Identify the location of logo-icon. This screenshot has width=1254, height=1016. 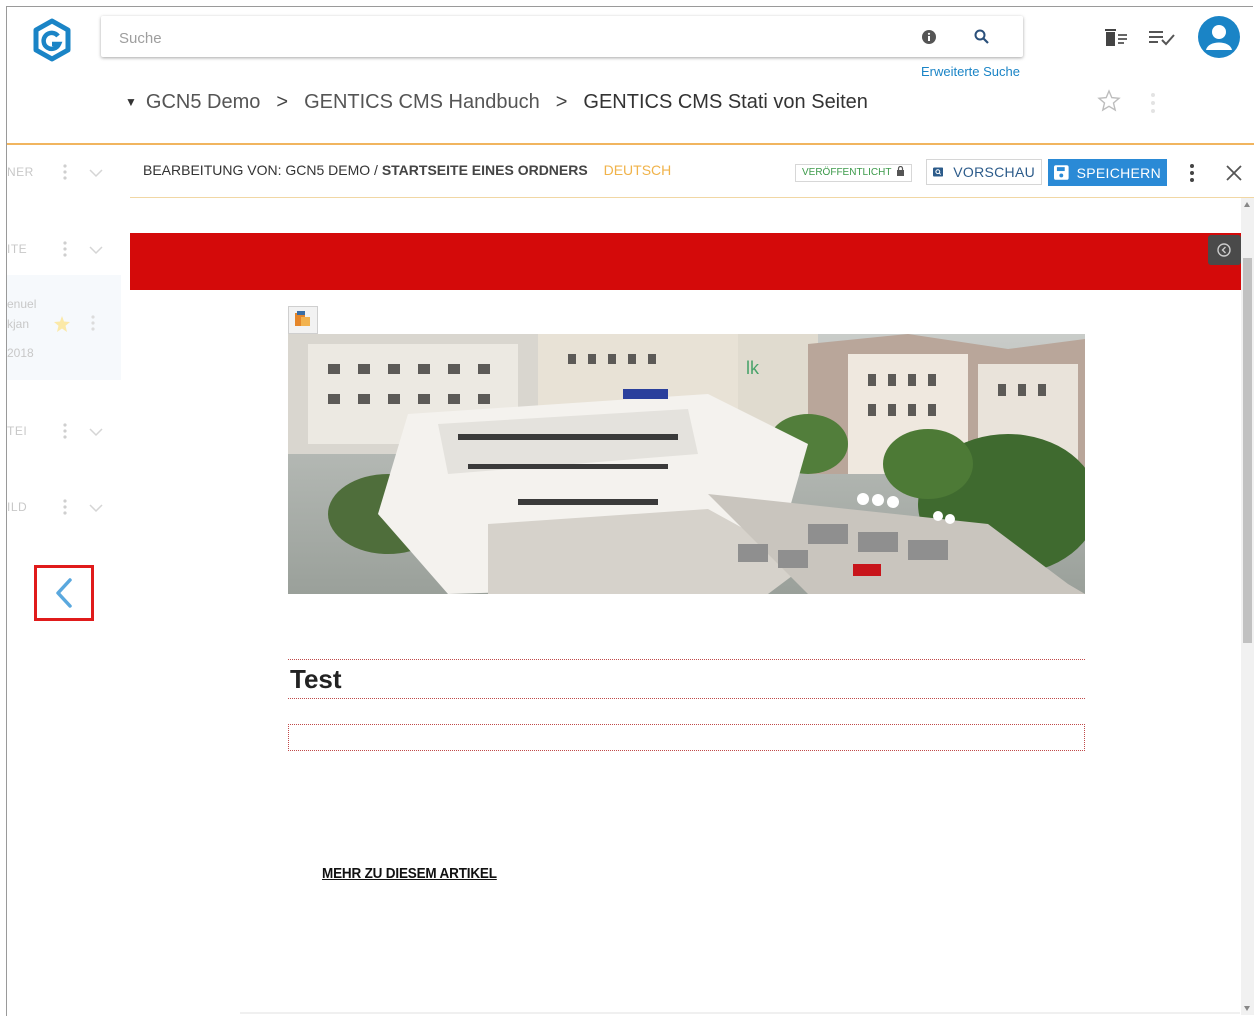
(52, 40).